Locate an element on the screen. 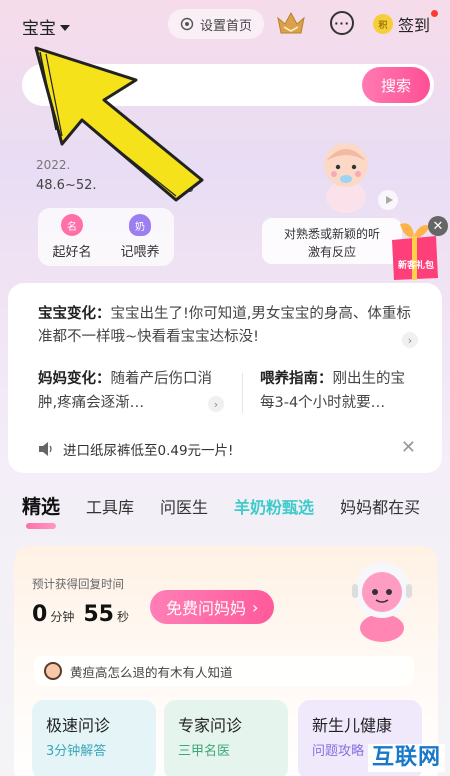  target-icon is located at coordinates (187, 24).